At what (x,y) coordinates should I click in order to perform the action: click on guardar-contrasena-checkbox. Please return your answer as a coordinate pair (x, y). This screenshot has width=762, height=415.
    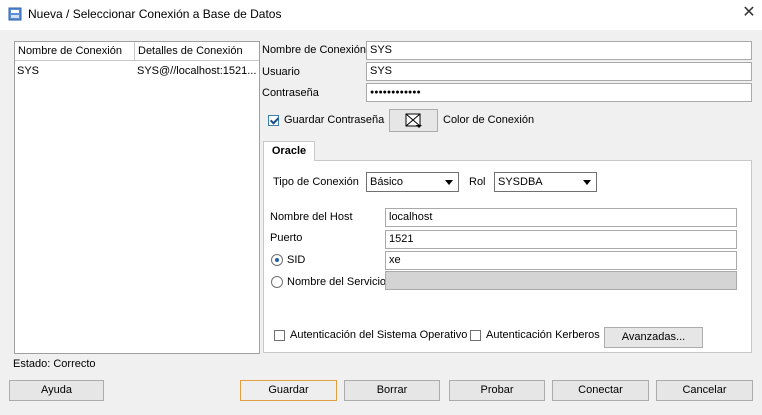
    Looking at the image, I should click on (273, 120).